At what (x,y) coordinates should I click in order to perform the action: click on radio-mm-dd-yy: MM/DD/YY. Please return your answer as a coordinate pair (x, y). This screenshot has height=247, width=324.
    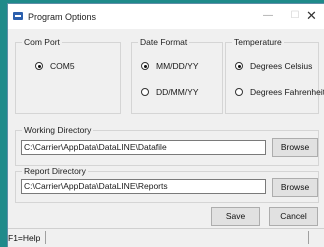
    Looking at the image, I should click on (170, 66).